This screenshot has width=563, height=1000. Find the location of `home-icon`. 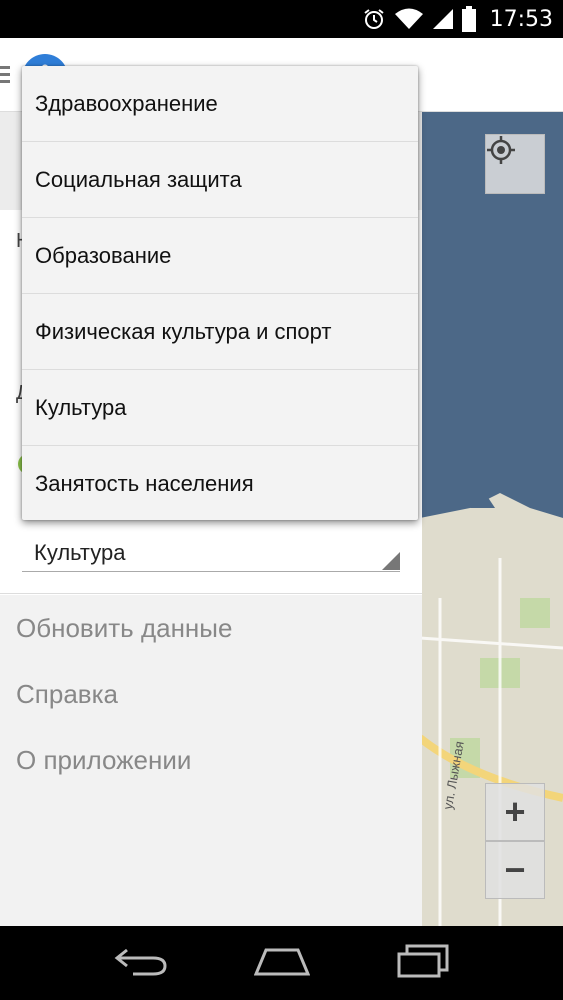

home-icon is located at coordinates (281, 963).